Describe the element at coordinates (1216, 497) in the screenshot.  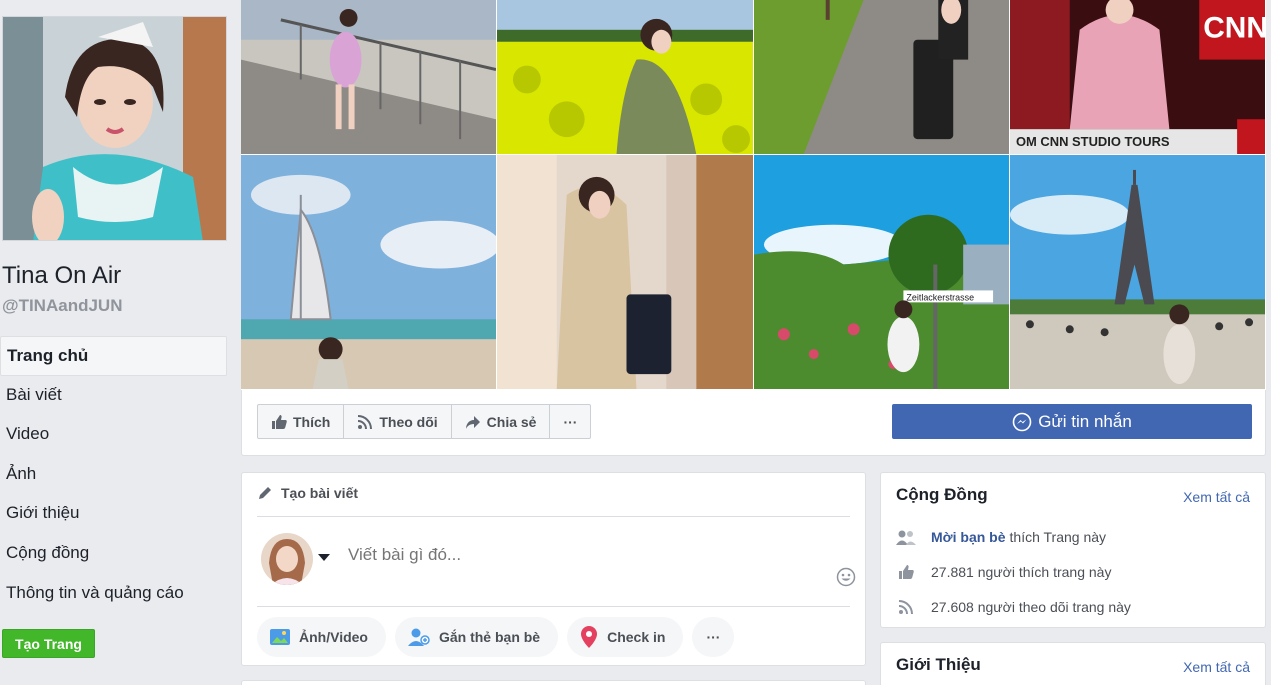
I see `community-see-all-link: Xem tất cả` at that location.